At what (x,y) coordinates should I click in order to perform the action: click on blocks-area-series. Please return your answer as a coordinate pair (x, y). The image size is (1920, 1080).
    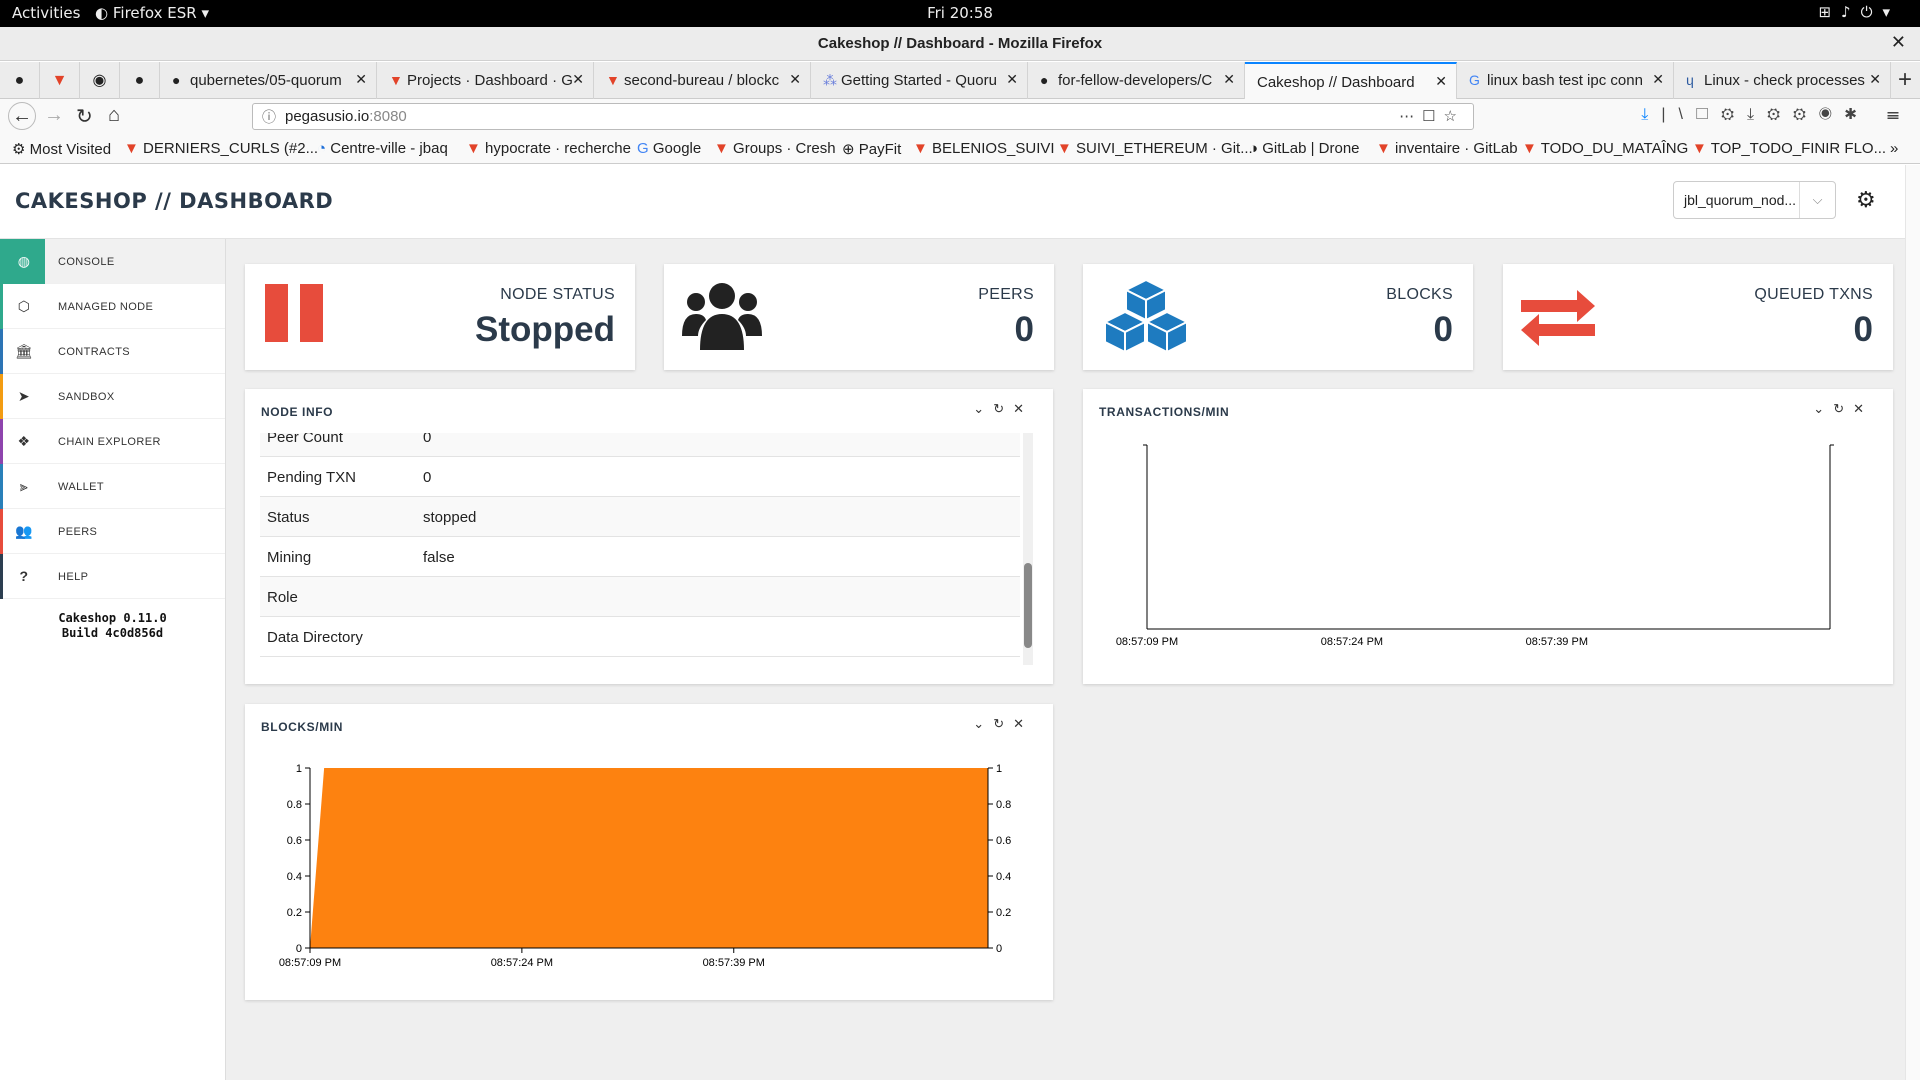
    Looking at the image, I should click on (649, 858).